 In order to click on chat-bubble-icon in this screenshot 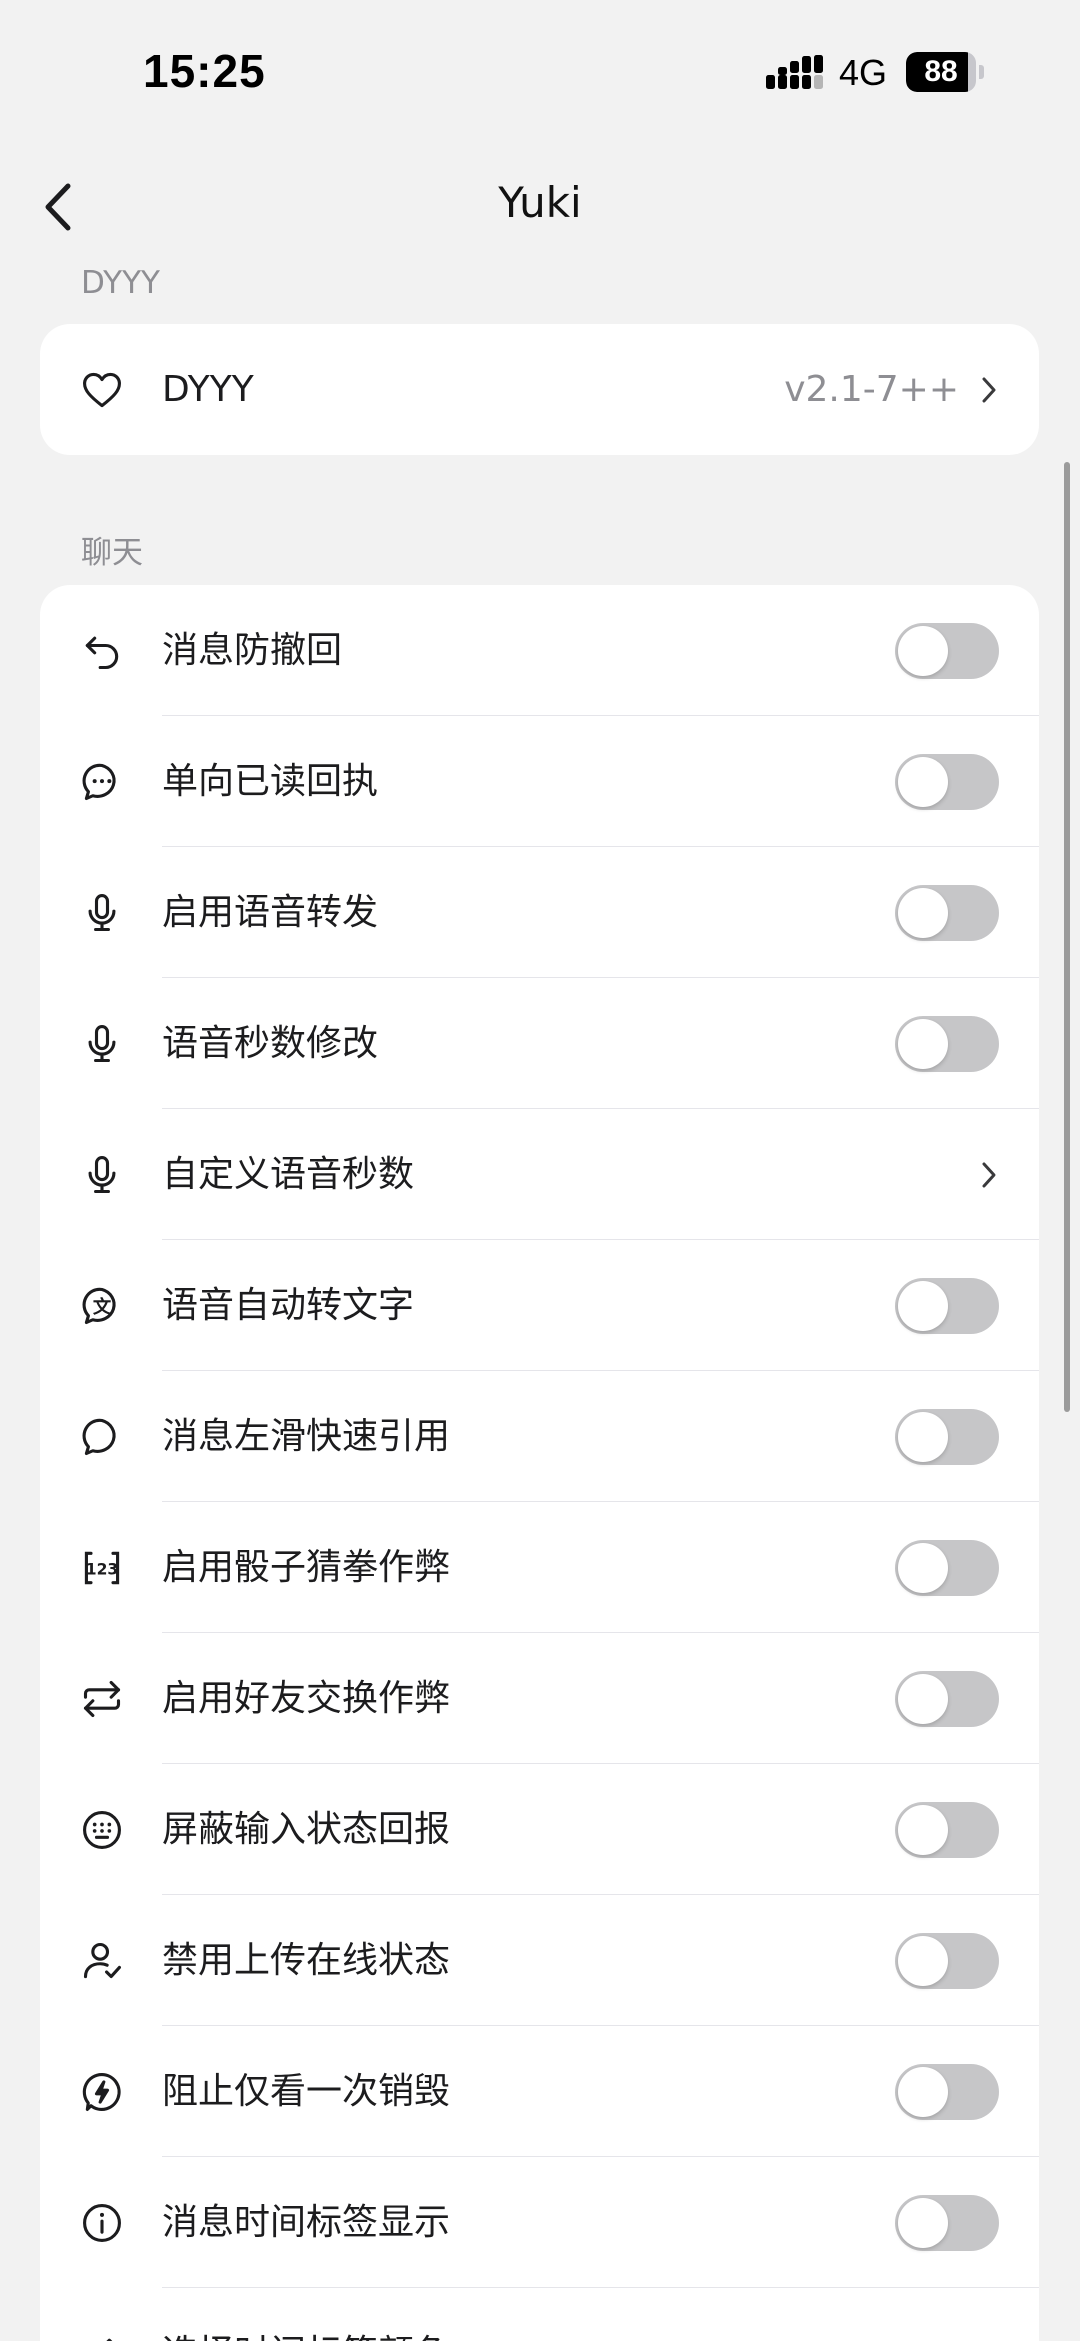, I will do `click(102, 1437)`.